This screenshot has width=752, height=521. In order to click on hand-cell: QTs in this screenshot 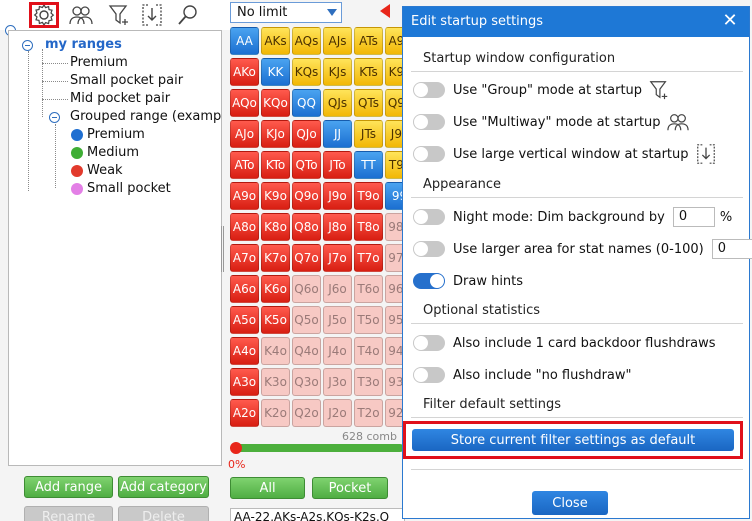, I will do `click(368, 103)`.